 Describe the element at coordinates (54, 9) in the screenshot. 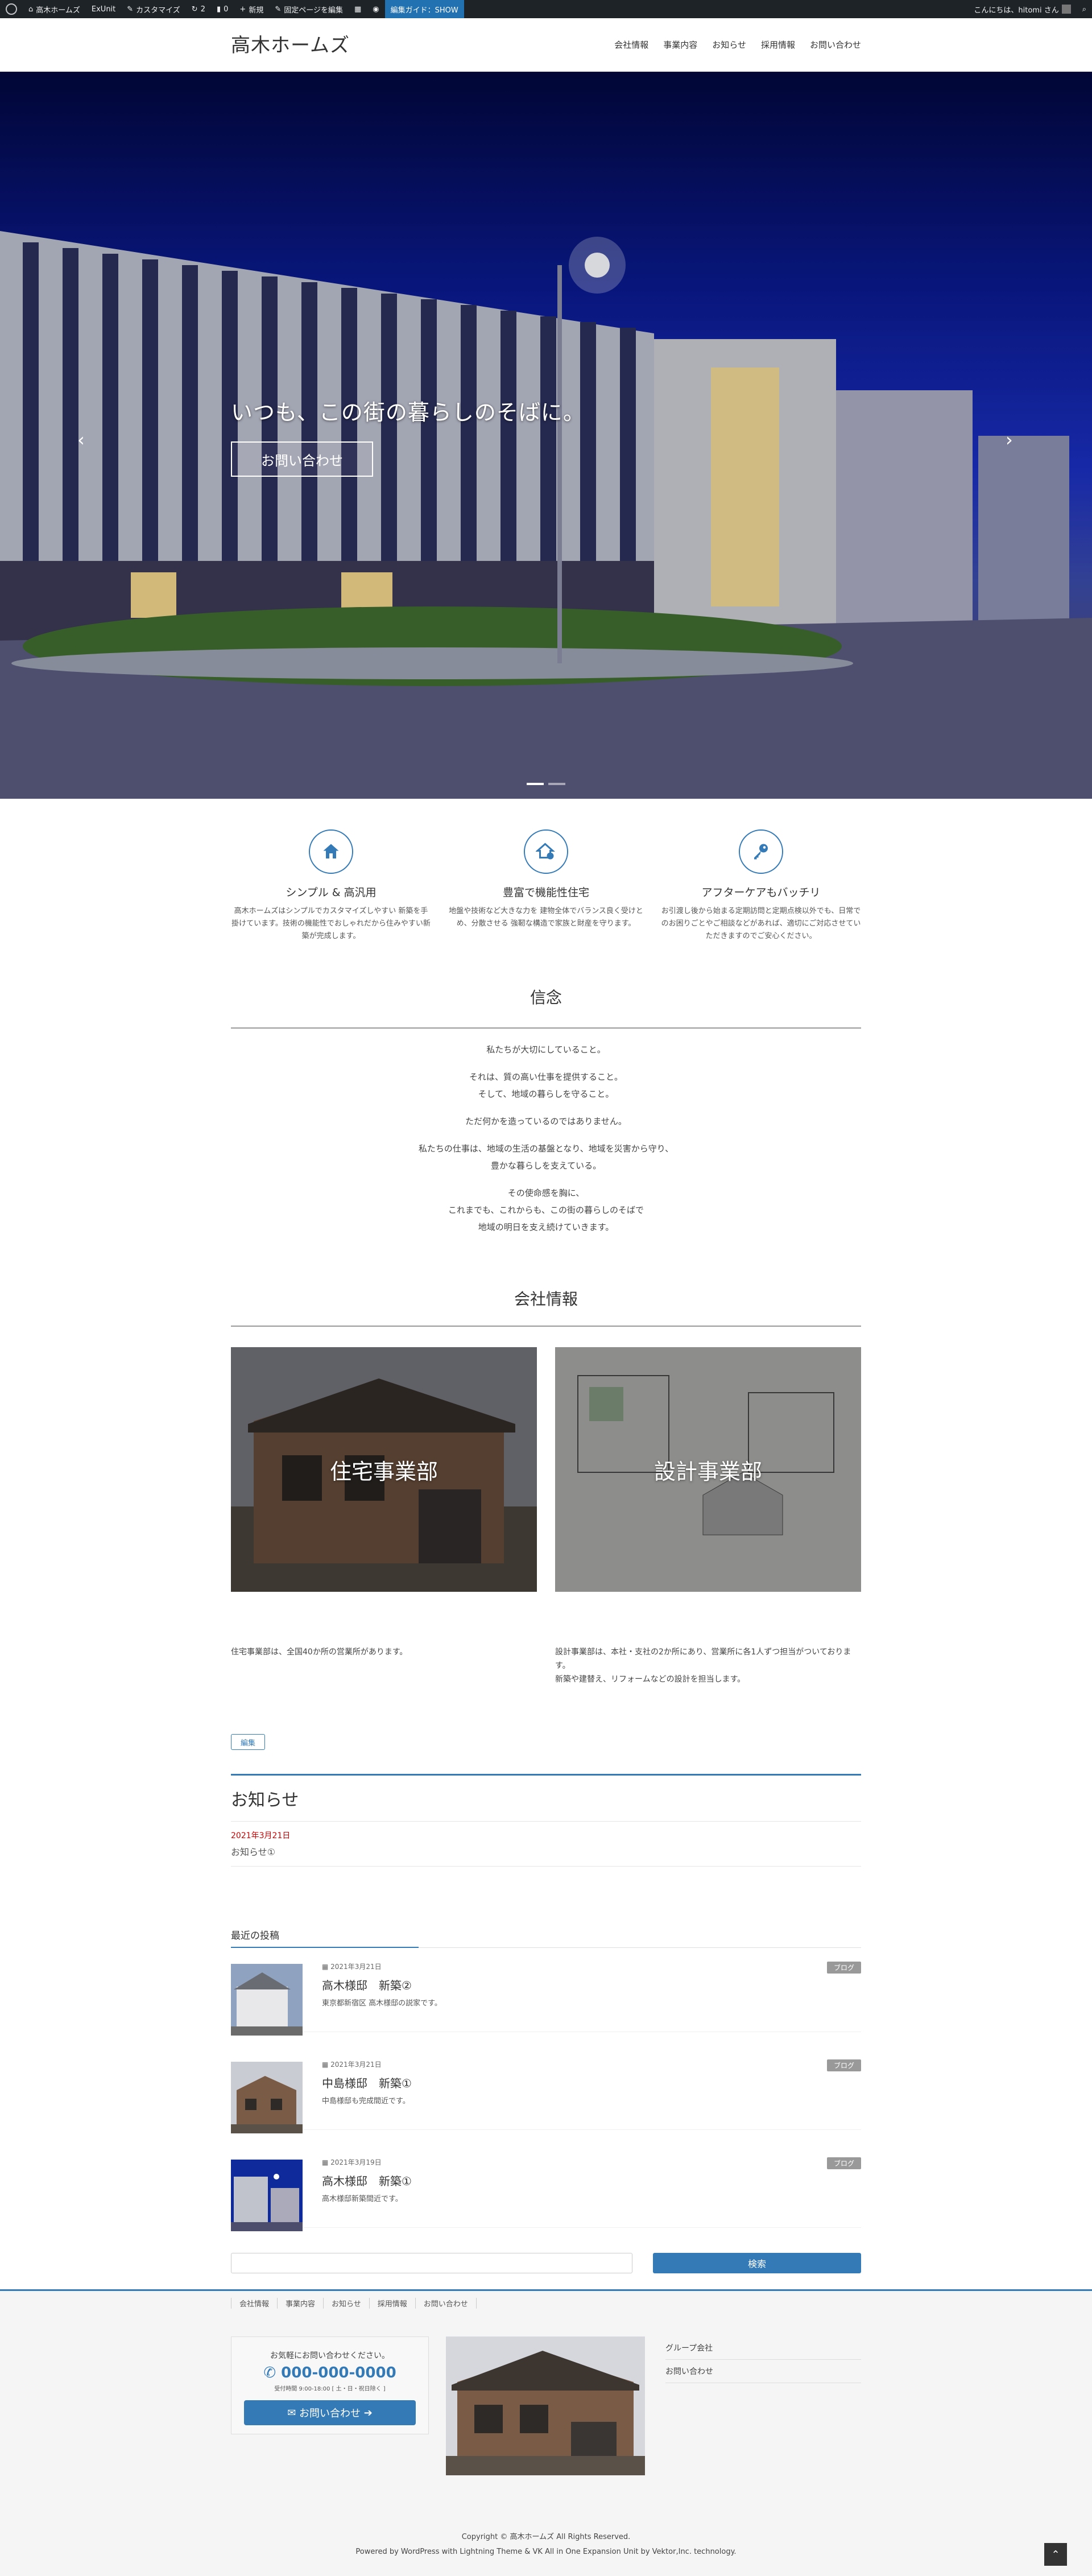

I see `admin-site-link: ⌂ 高木ホームズ` at that location.